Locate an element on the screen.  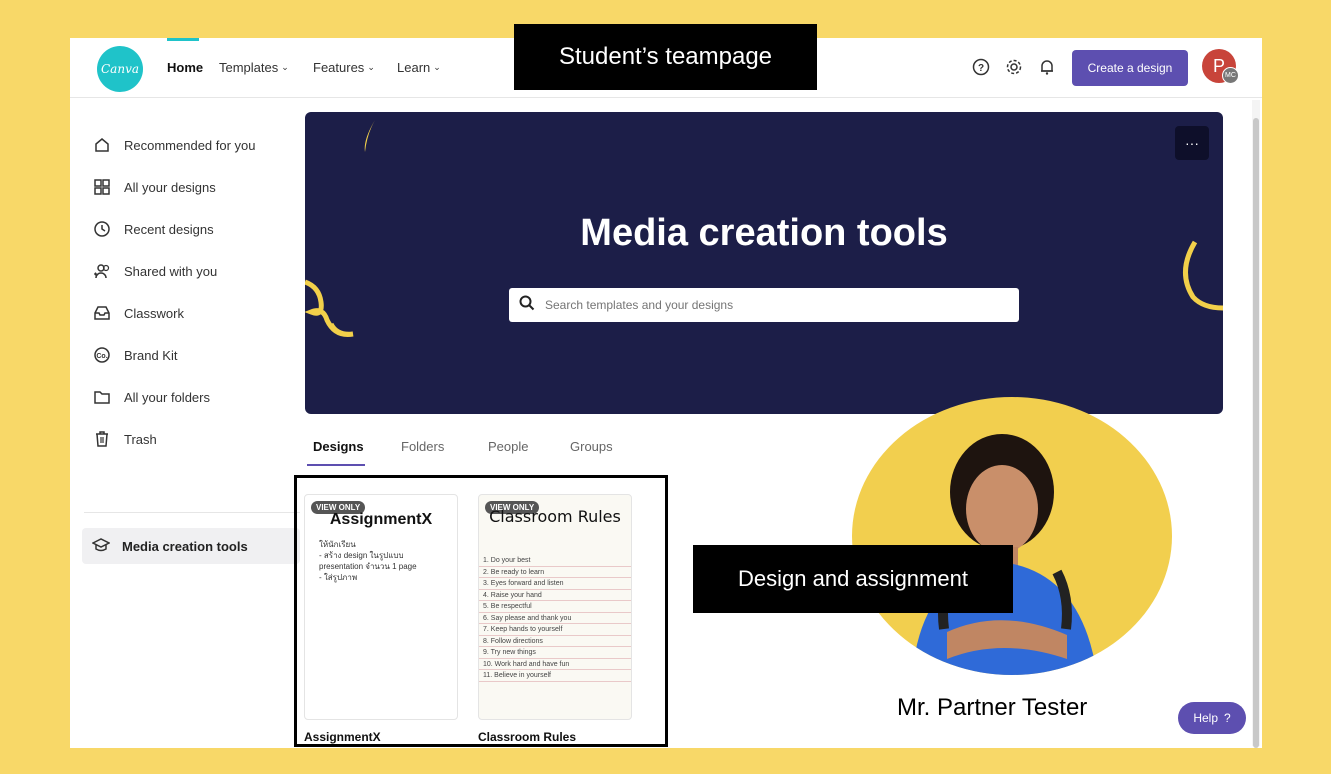
svg-text: Co. is located at coordinates (101, 356).